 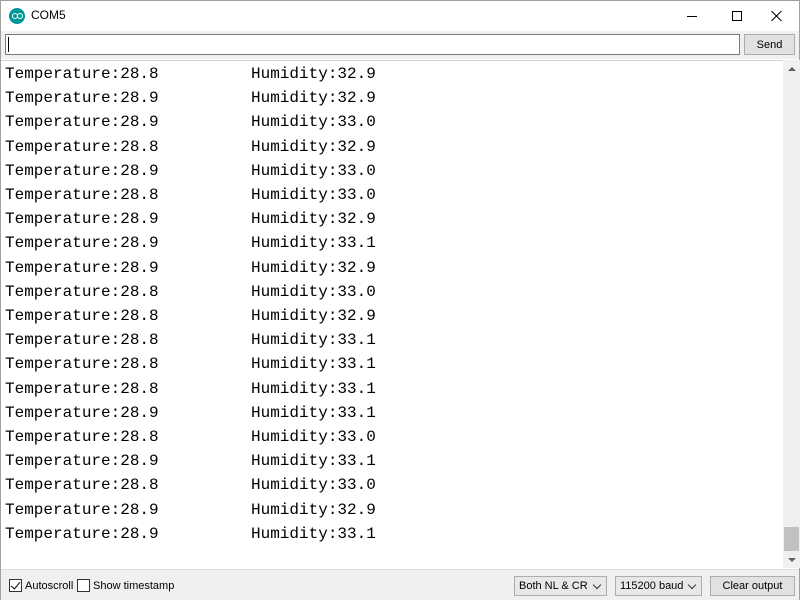 I want to click on close-button, so click(x=776, y=16).